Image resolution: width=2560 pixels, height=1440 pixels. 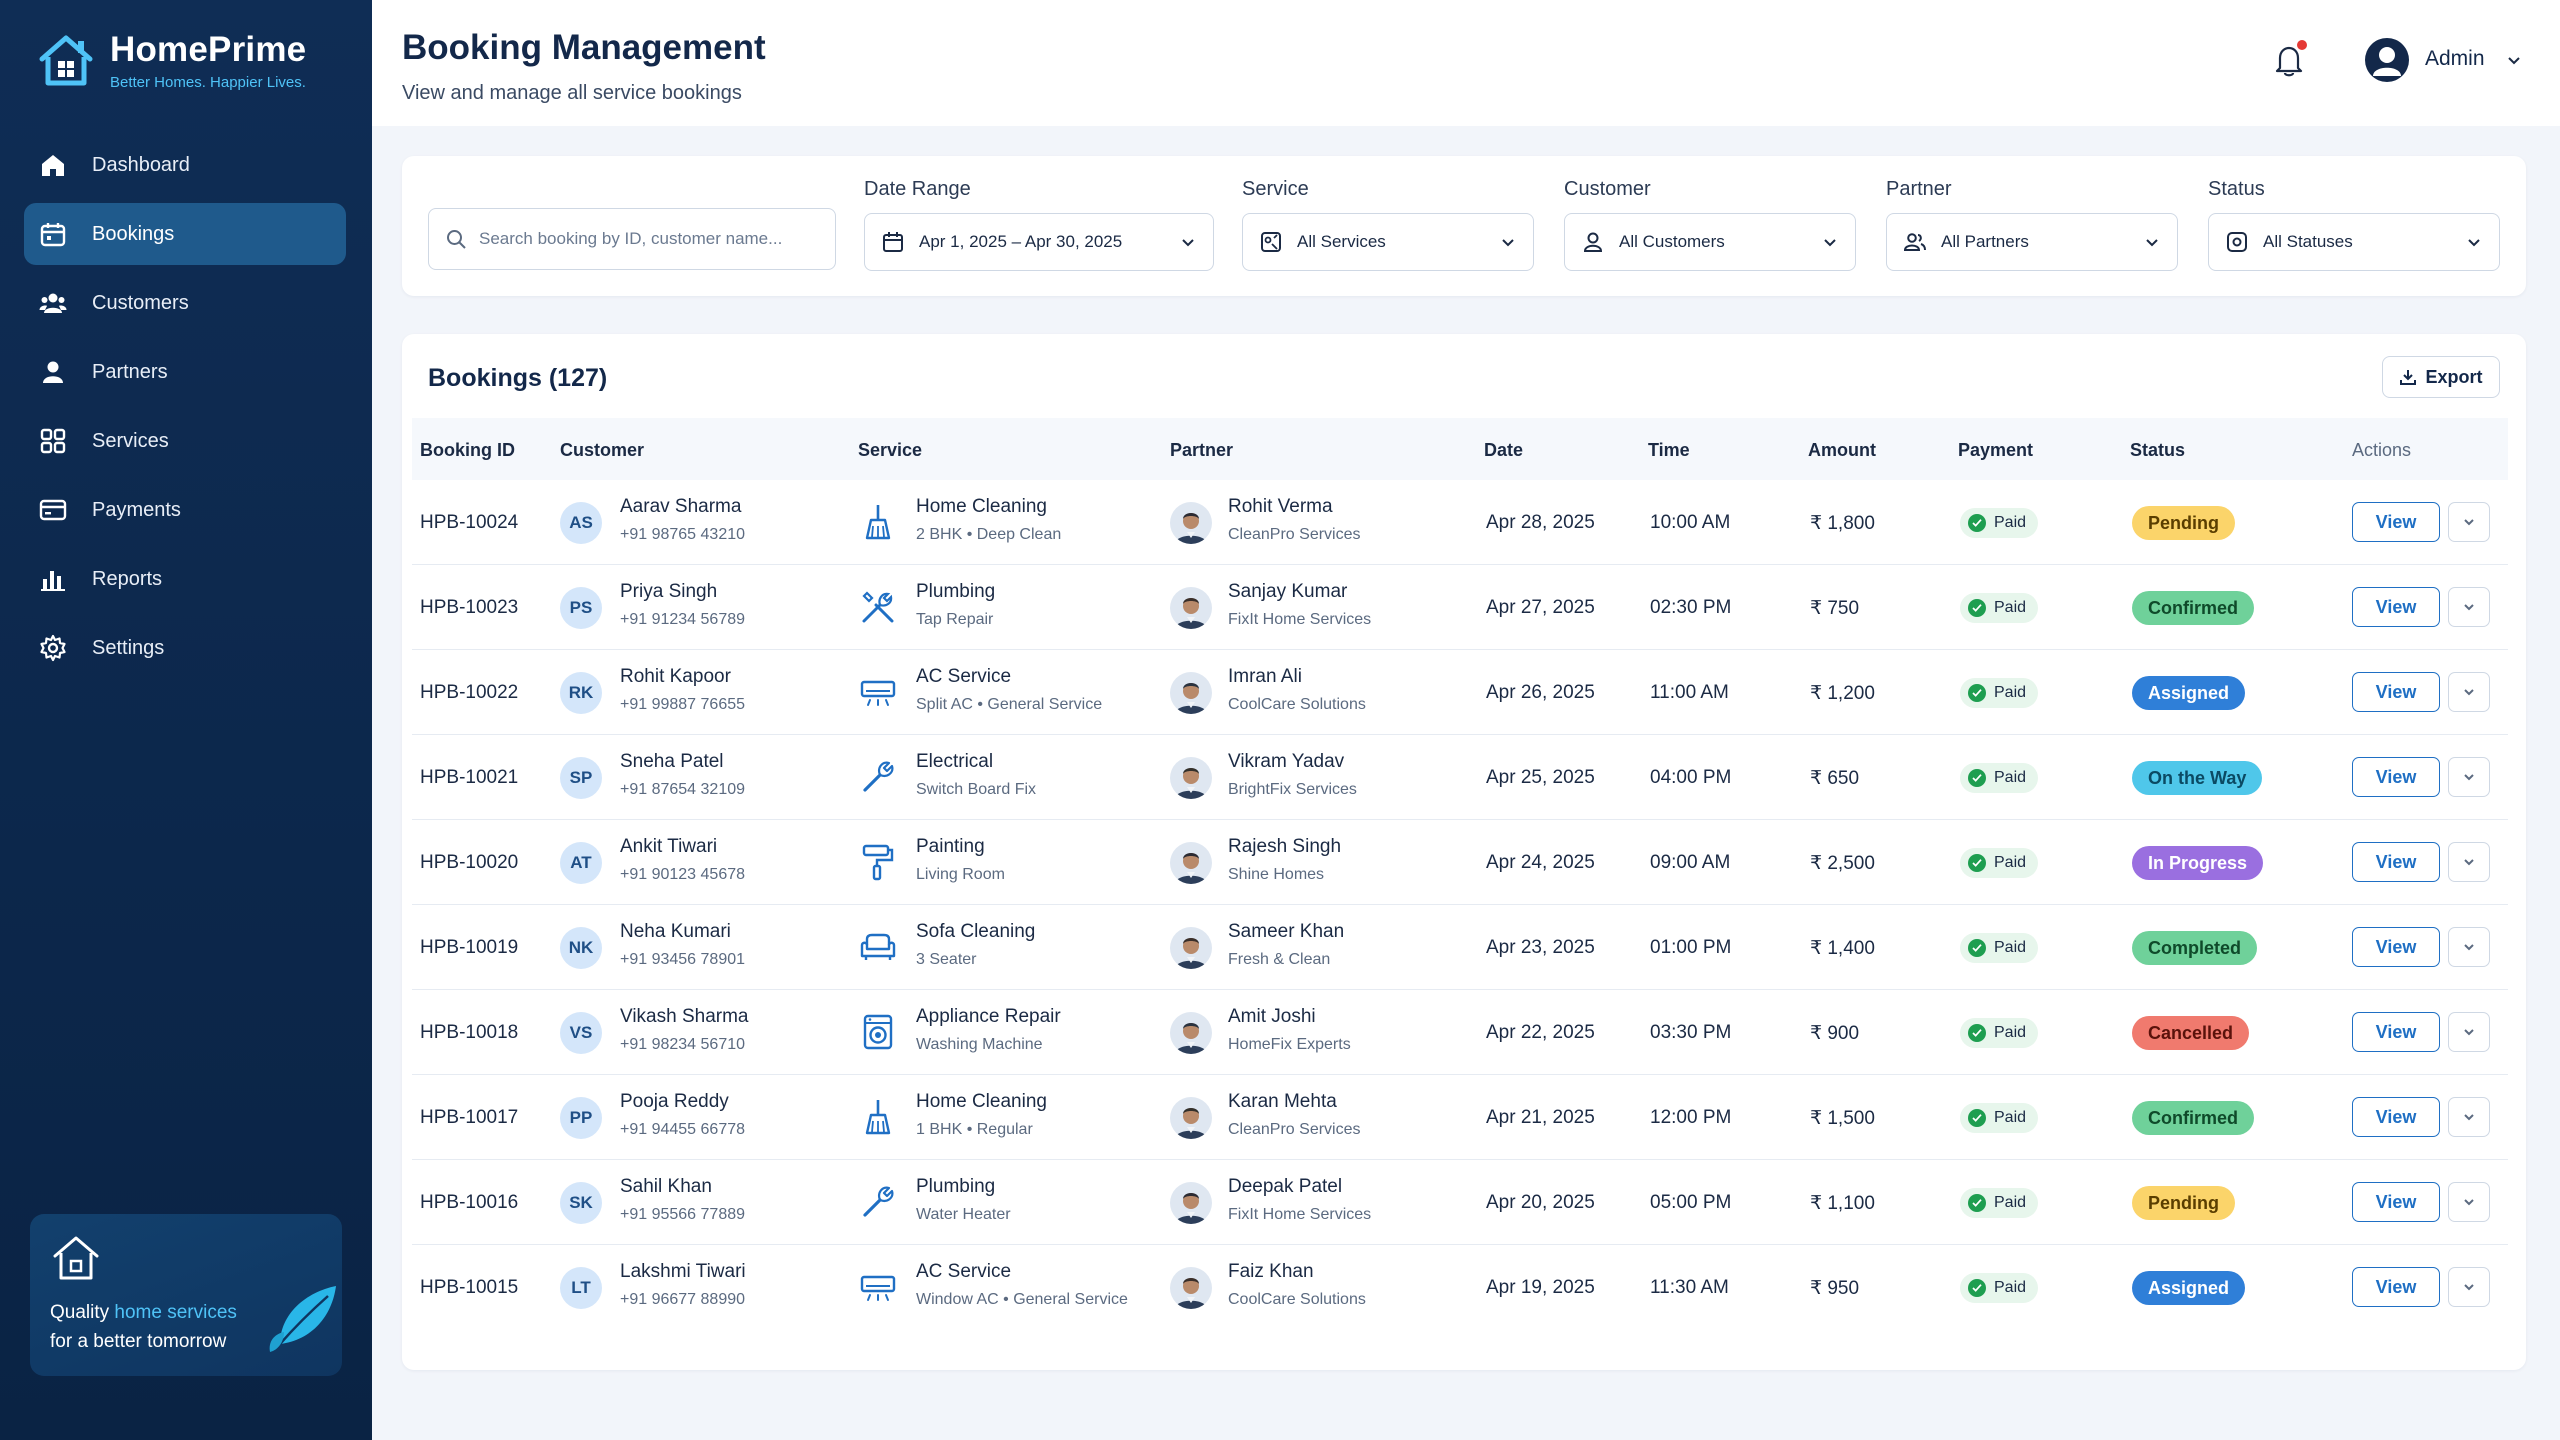 What do you see at coordinates (1039, 242) in the screenshot?
I see `date-range-select: Apr 1, 2025 – Apr 30, 2025` at bounding box center [1039, 242].